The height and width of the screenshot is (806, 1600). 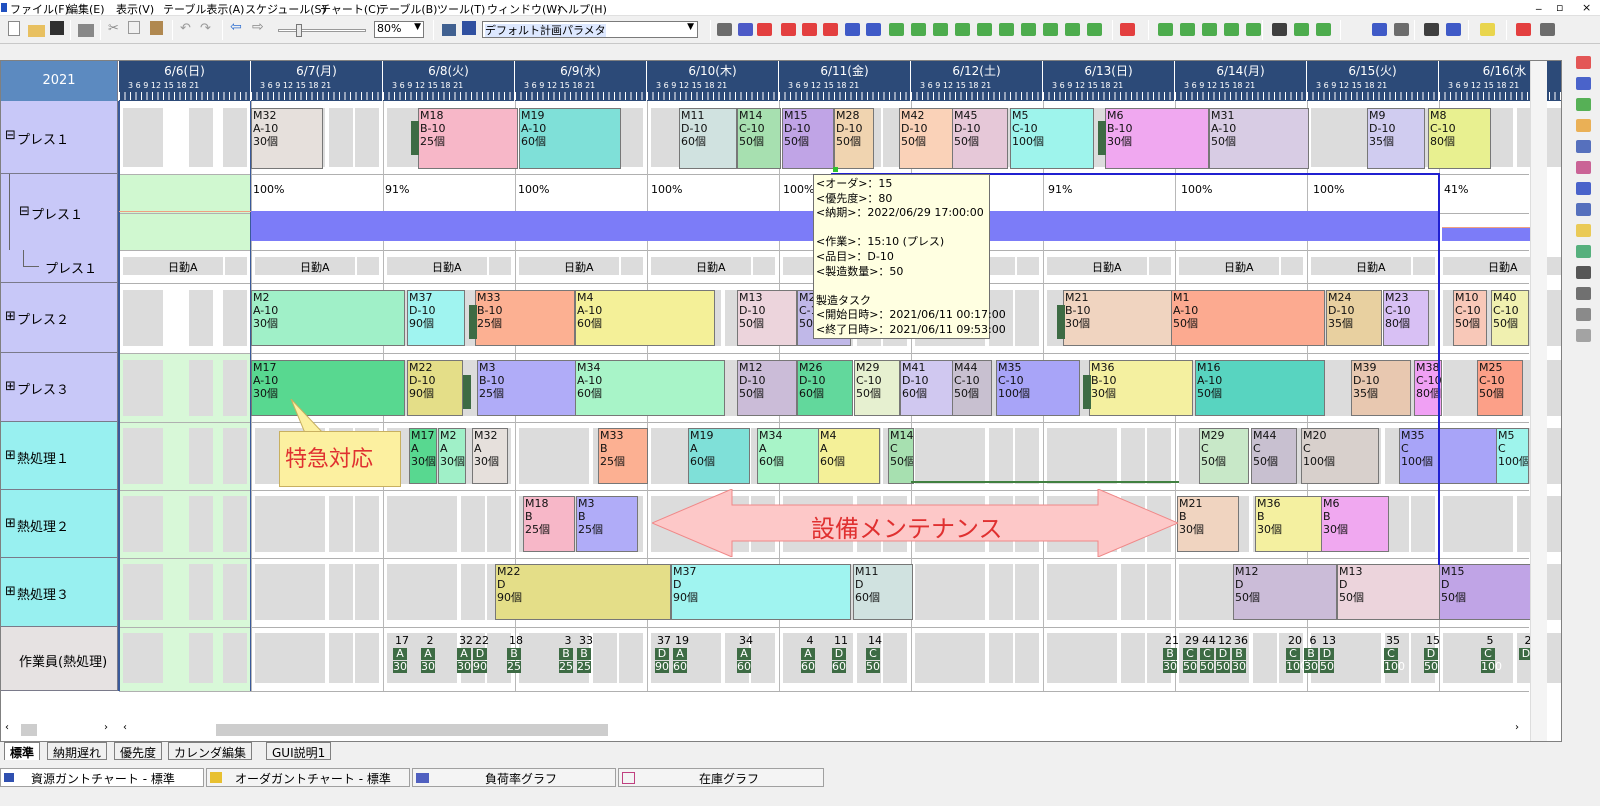 I want to click on menu-table-view: テーブル表示(A), so click(x=203, y=9).